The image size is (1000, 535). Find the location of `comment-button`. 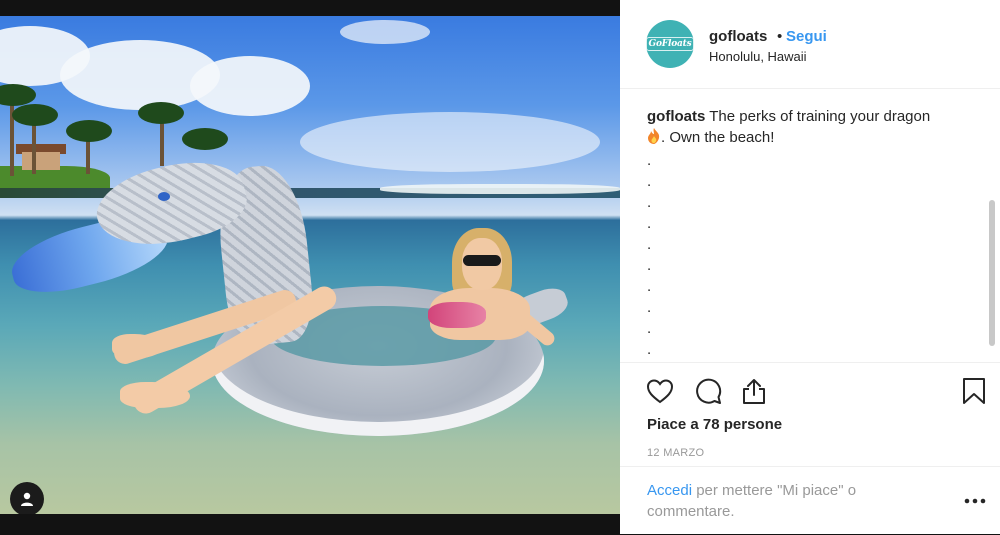

comment-button is located at coordinates (708, 391).